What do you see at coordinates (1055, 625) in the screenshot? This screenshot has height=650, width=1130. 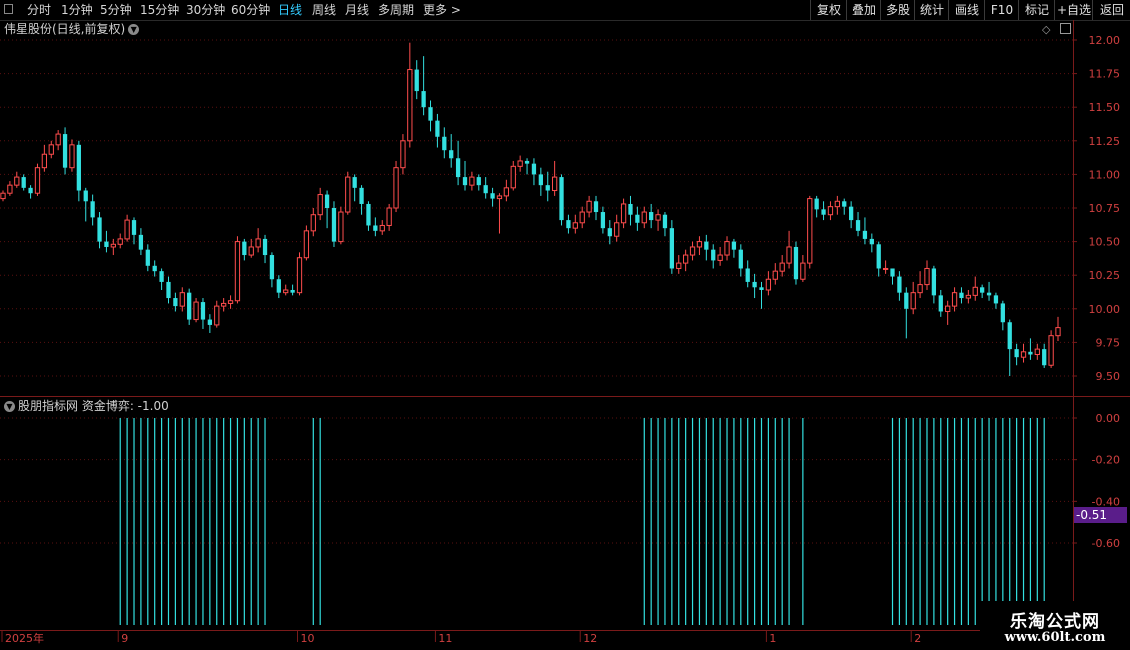 I see `watermark: 乐淘公式网 www.60lt.com` at bounding box center [1055, 625].